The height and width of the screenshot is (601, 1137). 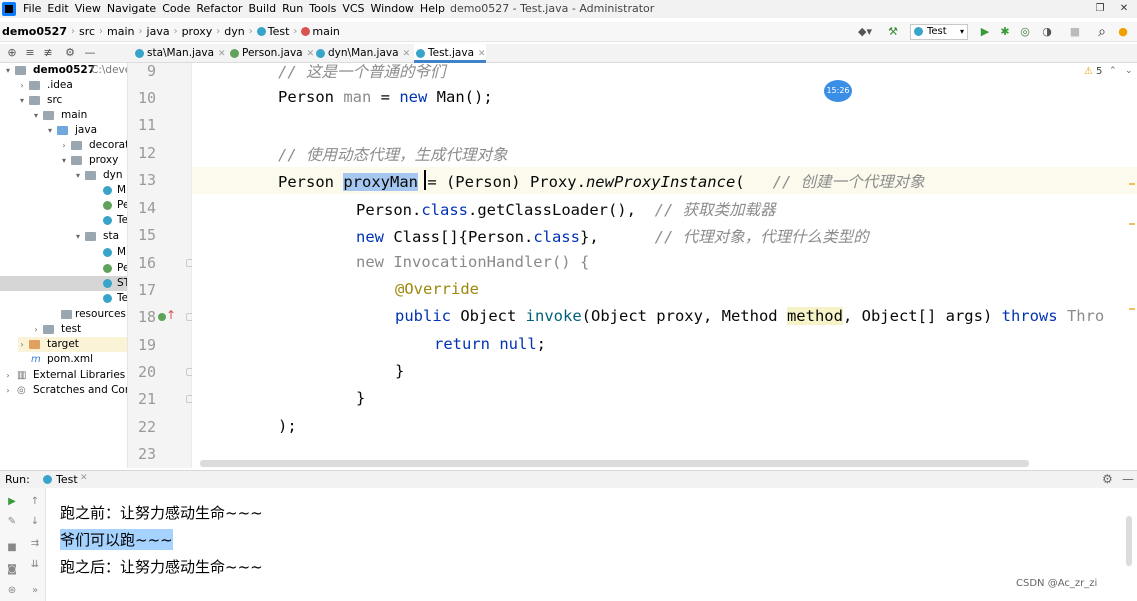 What do you see at coordinates (67, 479) in the screenshot?
I see `run-tab-test: Test` at bounding box center [67, 479].